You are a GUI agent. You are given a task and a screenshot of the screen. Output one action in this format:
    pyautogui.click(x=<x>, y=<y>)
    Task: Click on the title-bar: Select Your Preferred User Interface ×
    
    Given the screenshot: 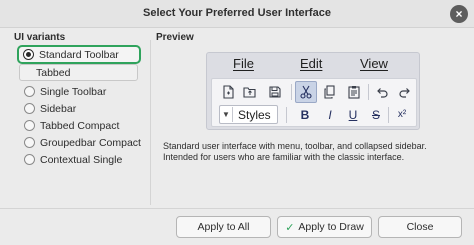 What is the action you would take?
    pyautogui.click(x=237, y=14)
    